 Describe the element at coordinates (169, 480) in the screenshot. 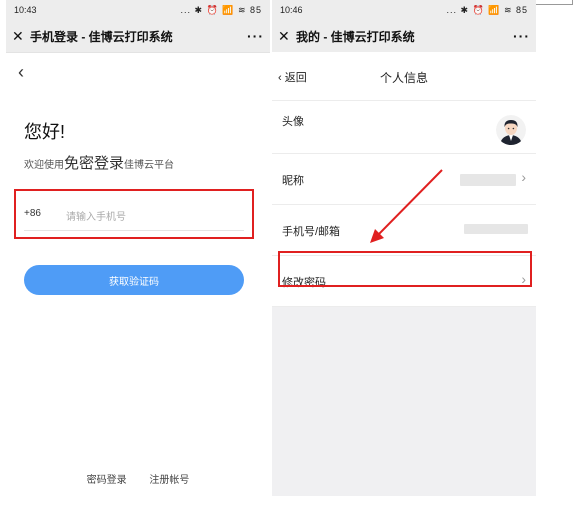

I see `register-link: 注册帐号` at that location.